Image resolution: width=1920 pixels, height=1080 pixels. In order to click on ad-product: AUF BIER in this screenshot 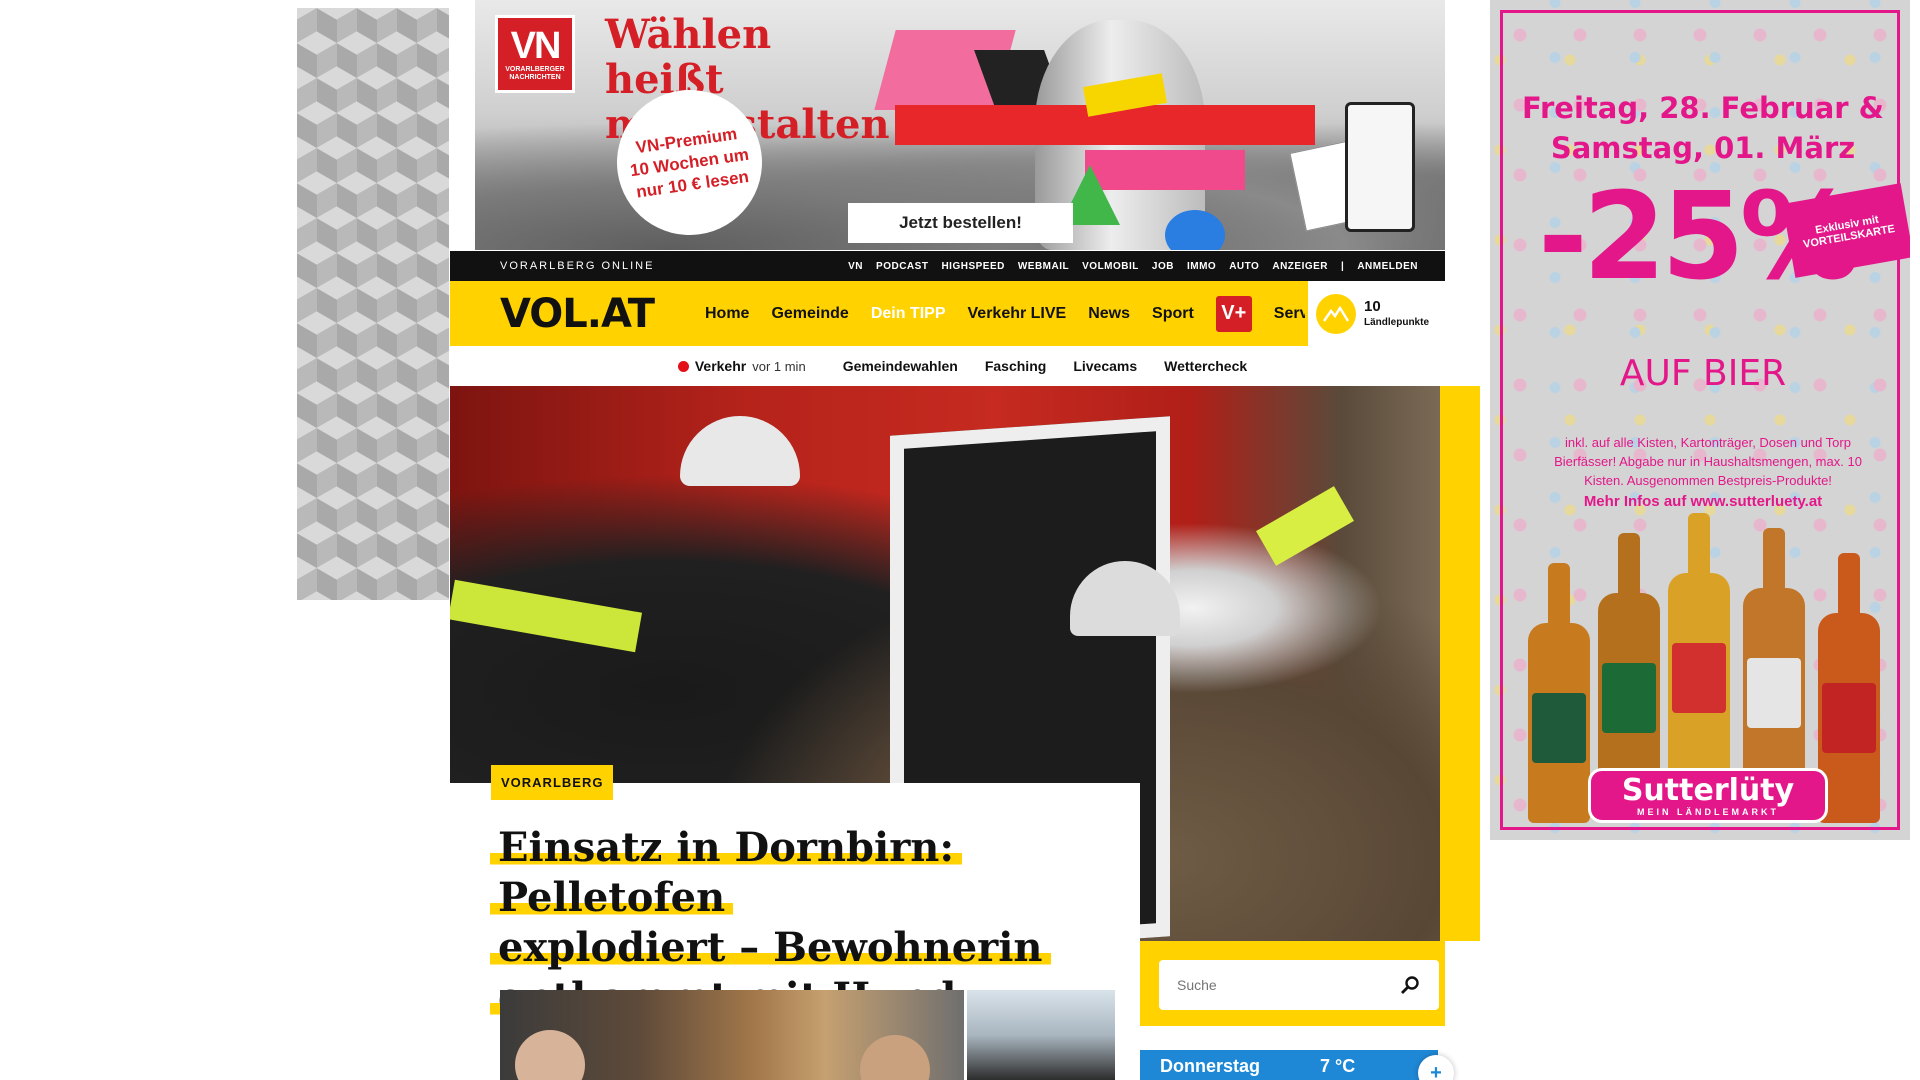, I will do `click(1703, 373)`.